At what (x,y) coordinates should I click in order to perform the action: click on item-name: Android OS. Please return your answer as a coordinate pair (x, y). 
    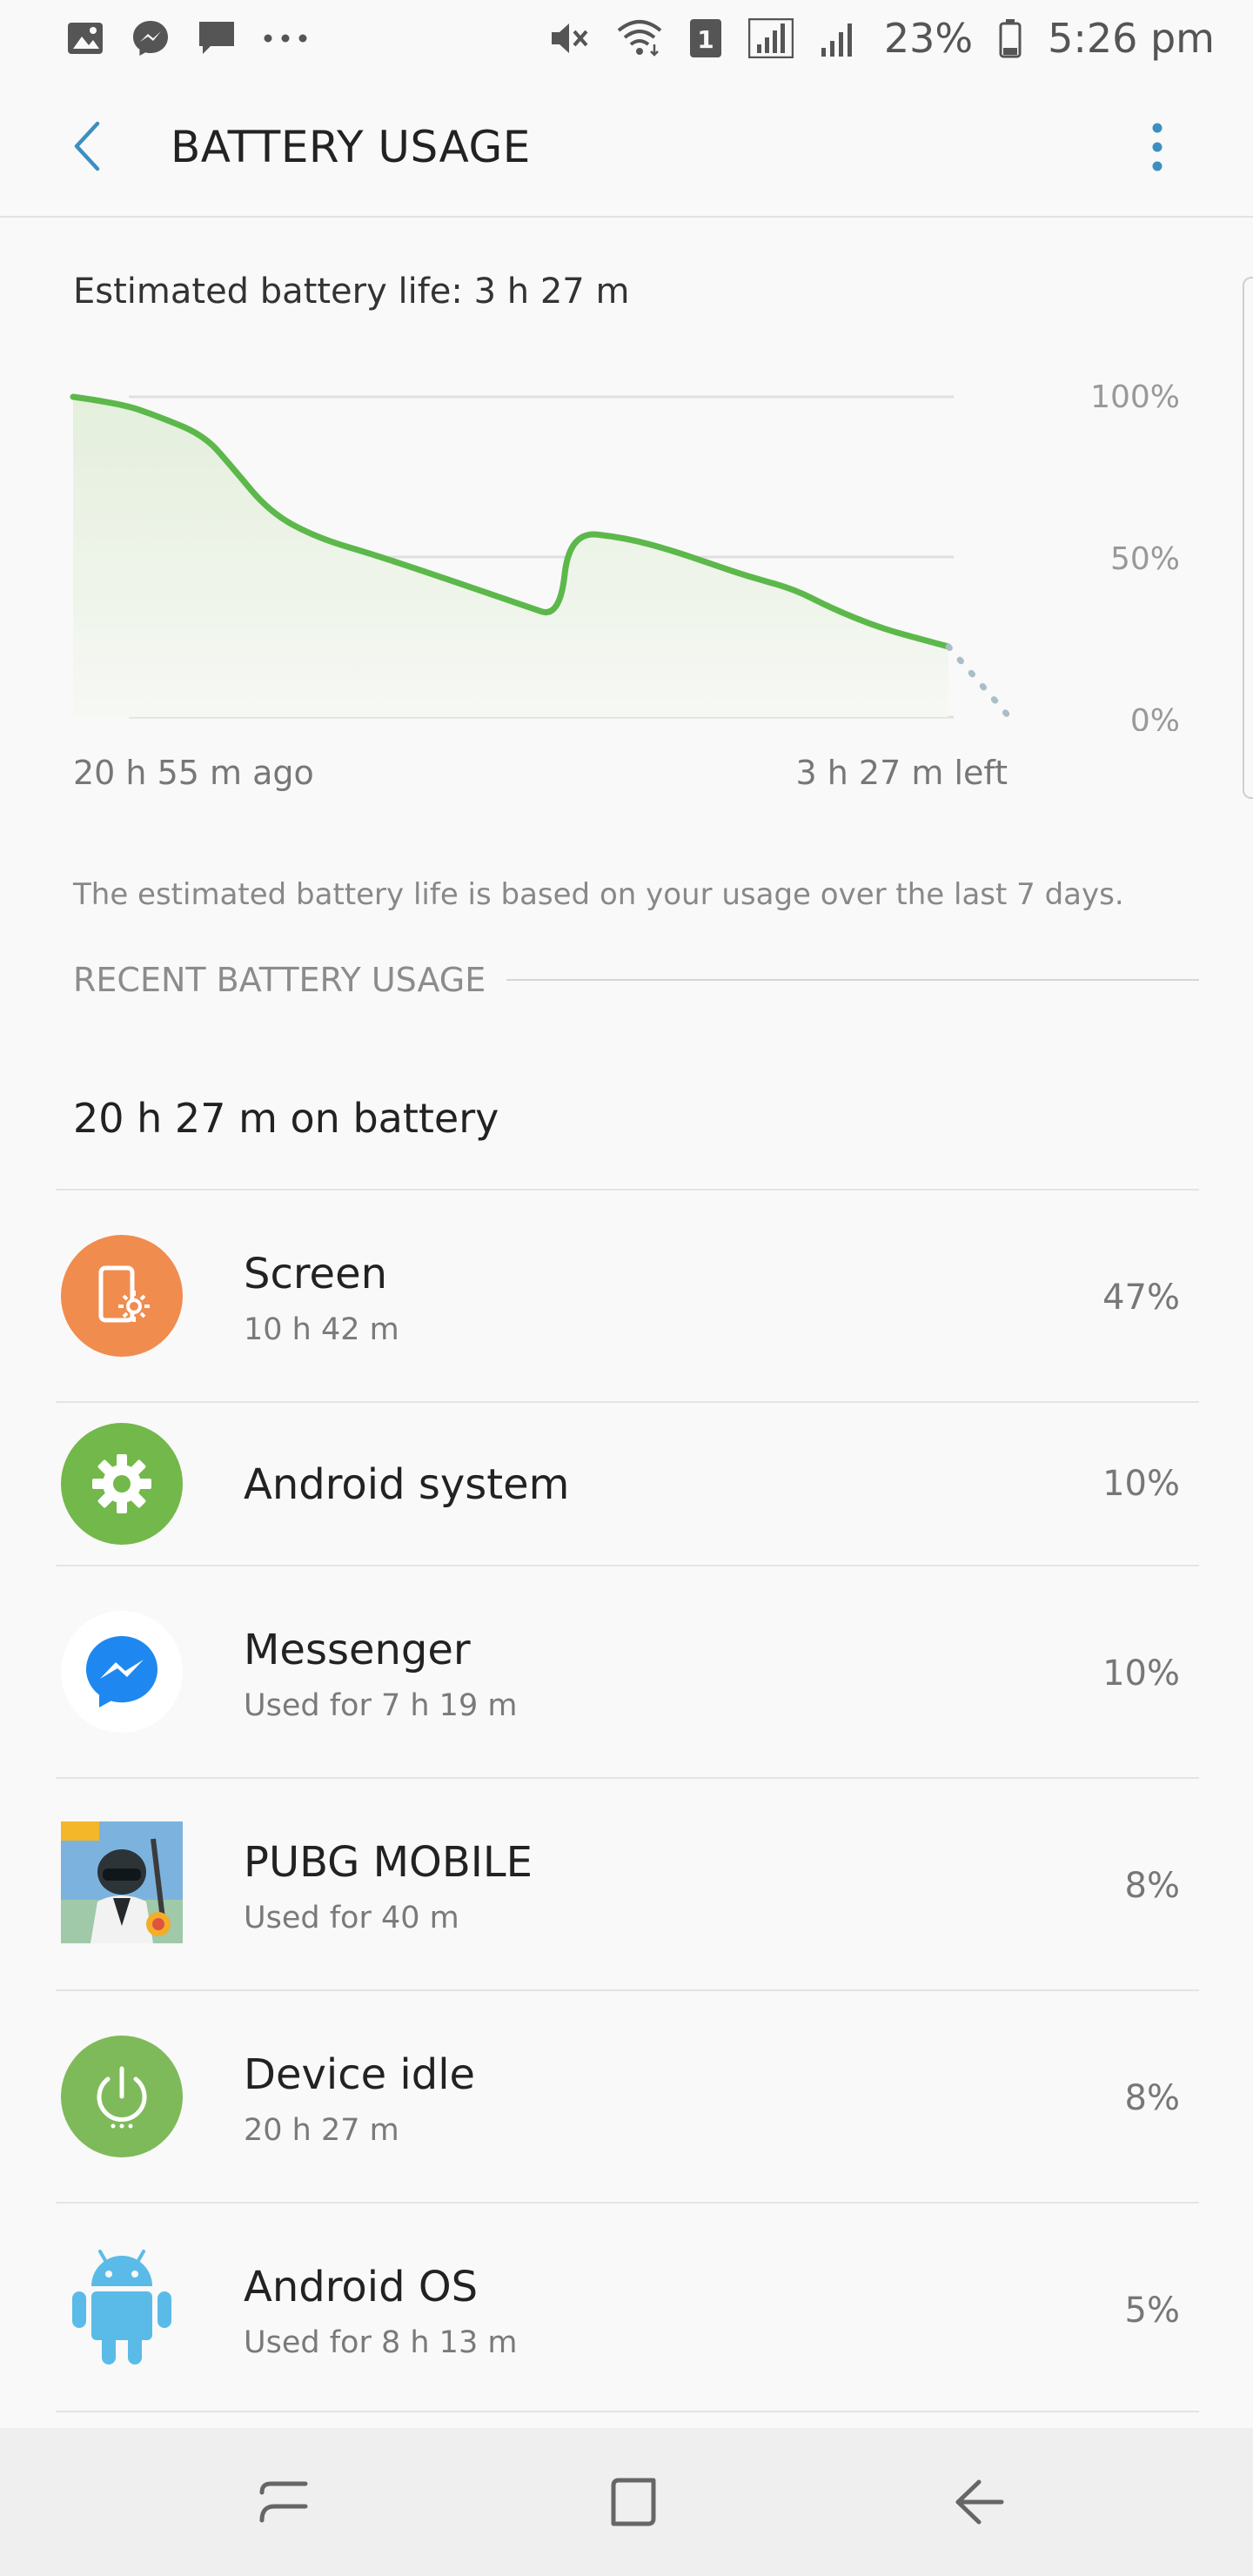
    Looking at the image, I should click on (361, 2287).